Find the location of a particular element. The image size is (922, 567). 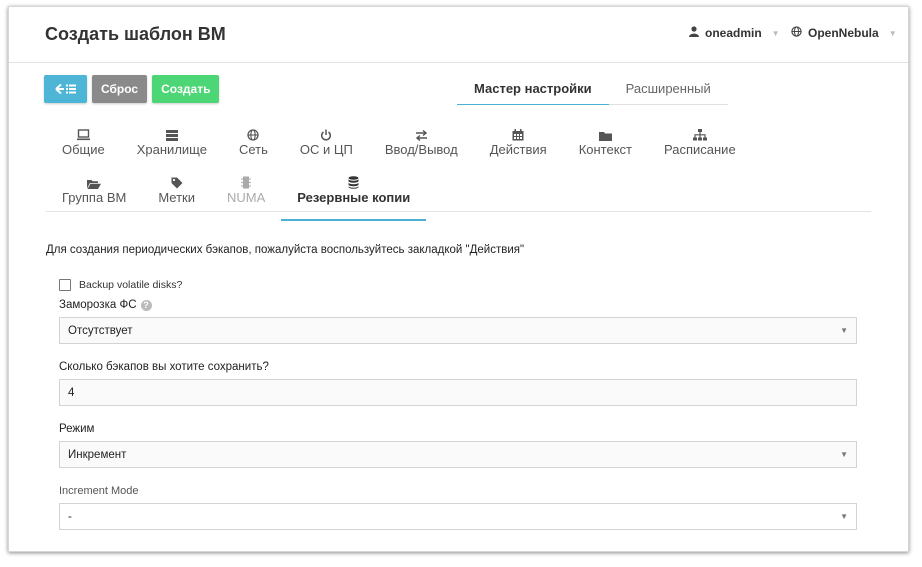

tab-context: Контекст is located at coordinates (605, 149).